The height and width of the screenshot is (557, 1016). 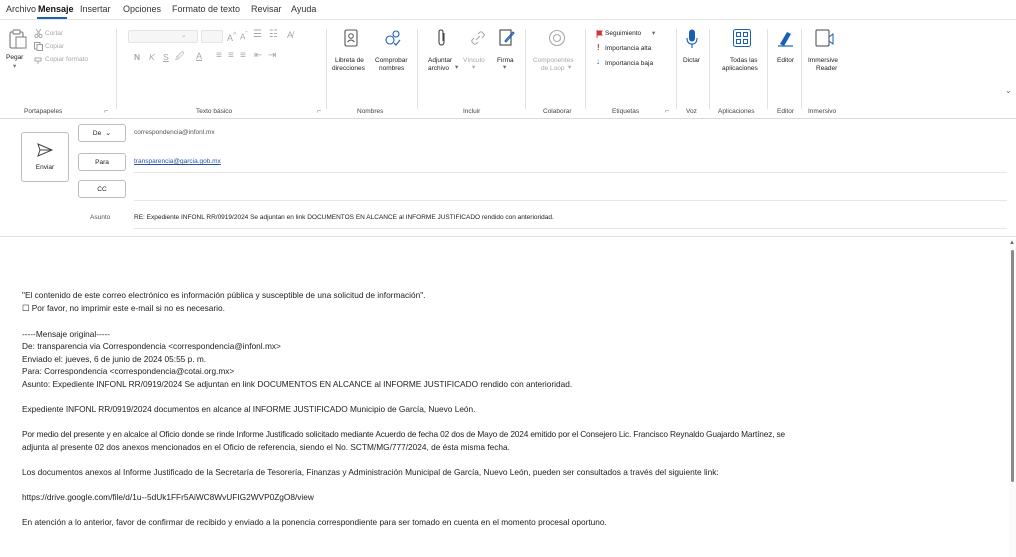 What do you see at coordinates (243, 56) in the screenshot?
I see `align-right-icon: ≡` at bounding box center [243, 56].